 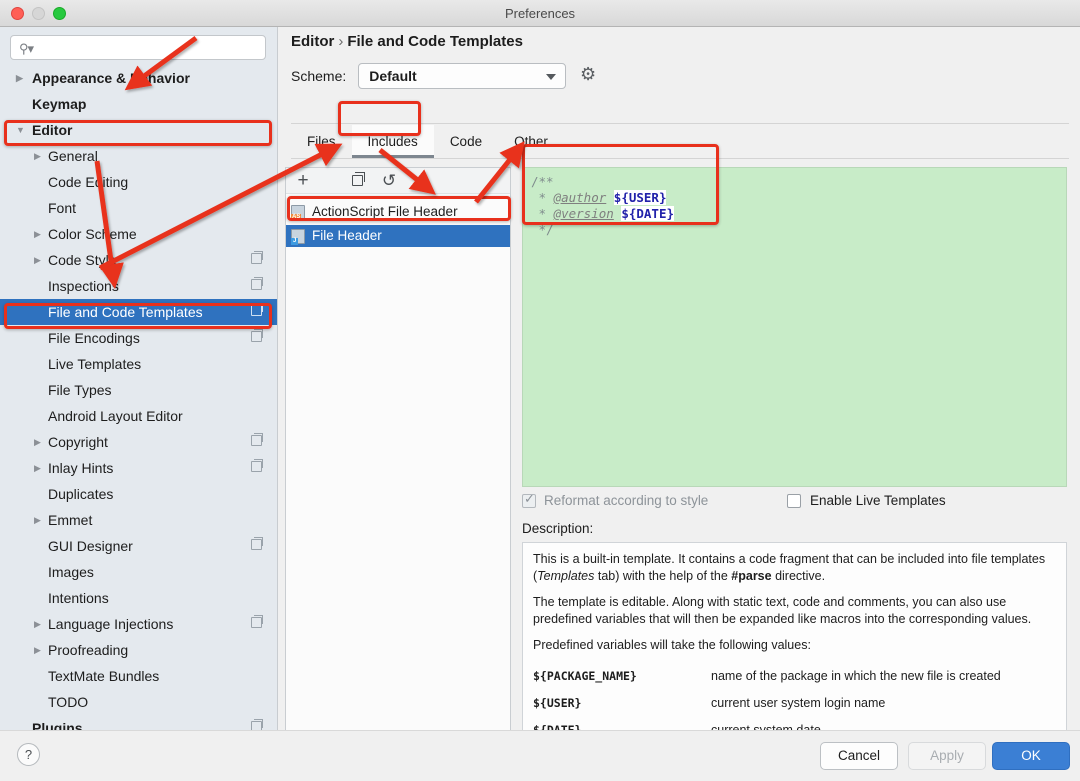 I want to click on list-item-label: ActionScript File Header, so click(x=385, y=211).